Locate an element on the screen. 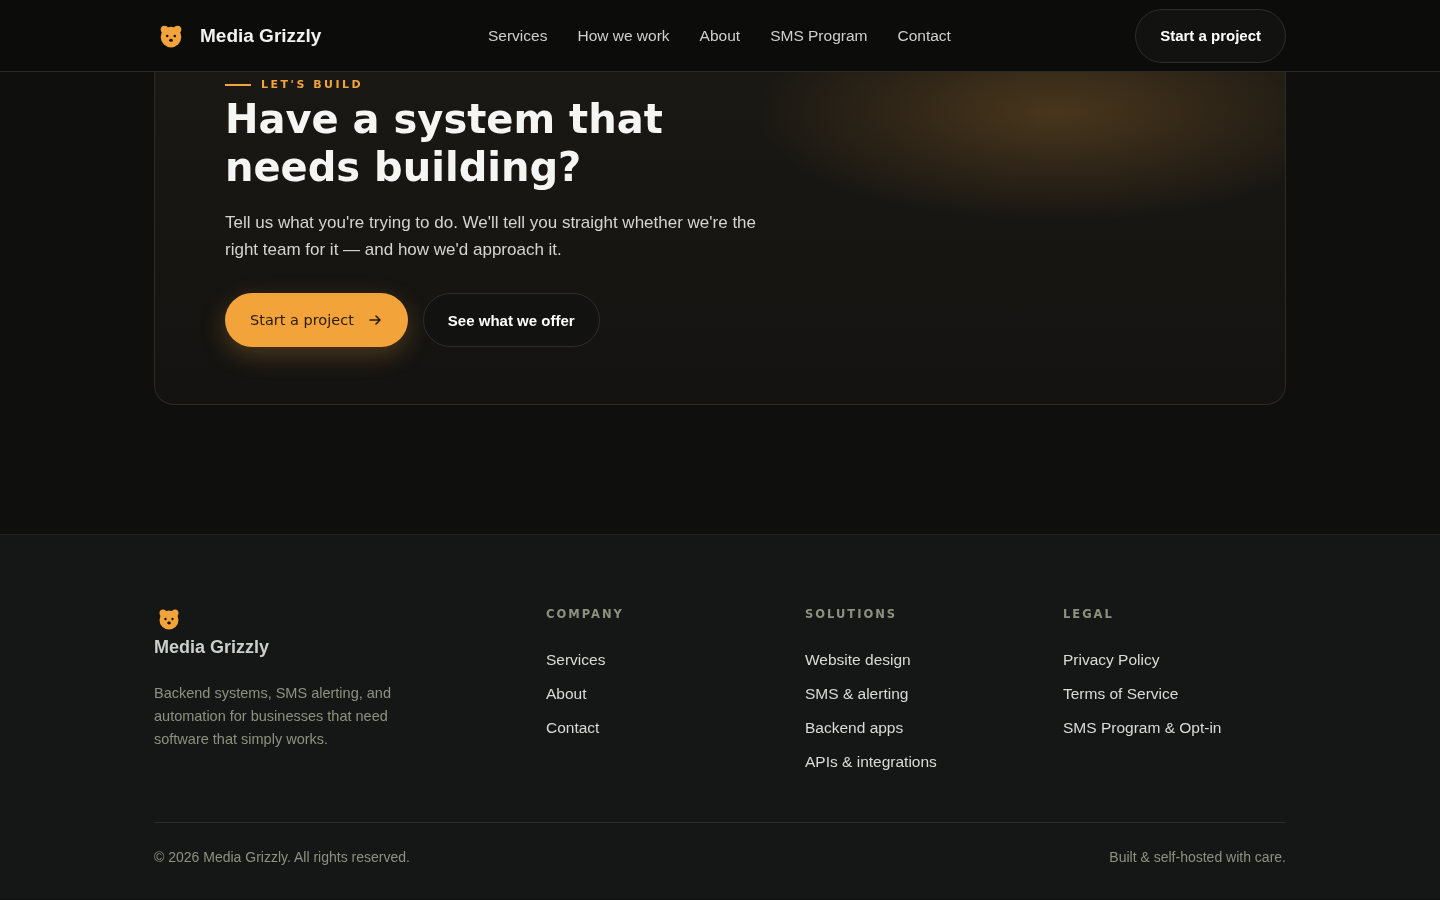 Image resolution: width=1440 pixels, height=900 pixels. footer-link: Services is located at coordinates (576, 660).